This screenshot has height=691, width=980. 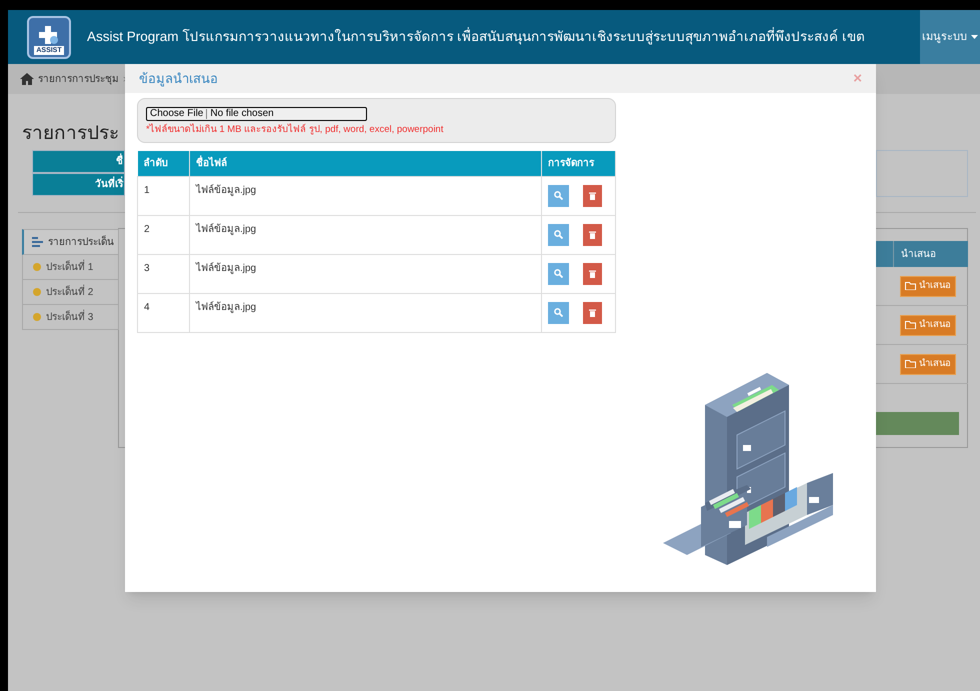 I want to click on sidebar-item-text: ประเด็นที่ 1, so click(x=70, y=267).